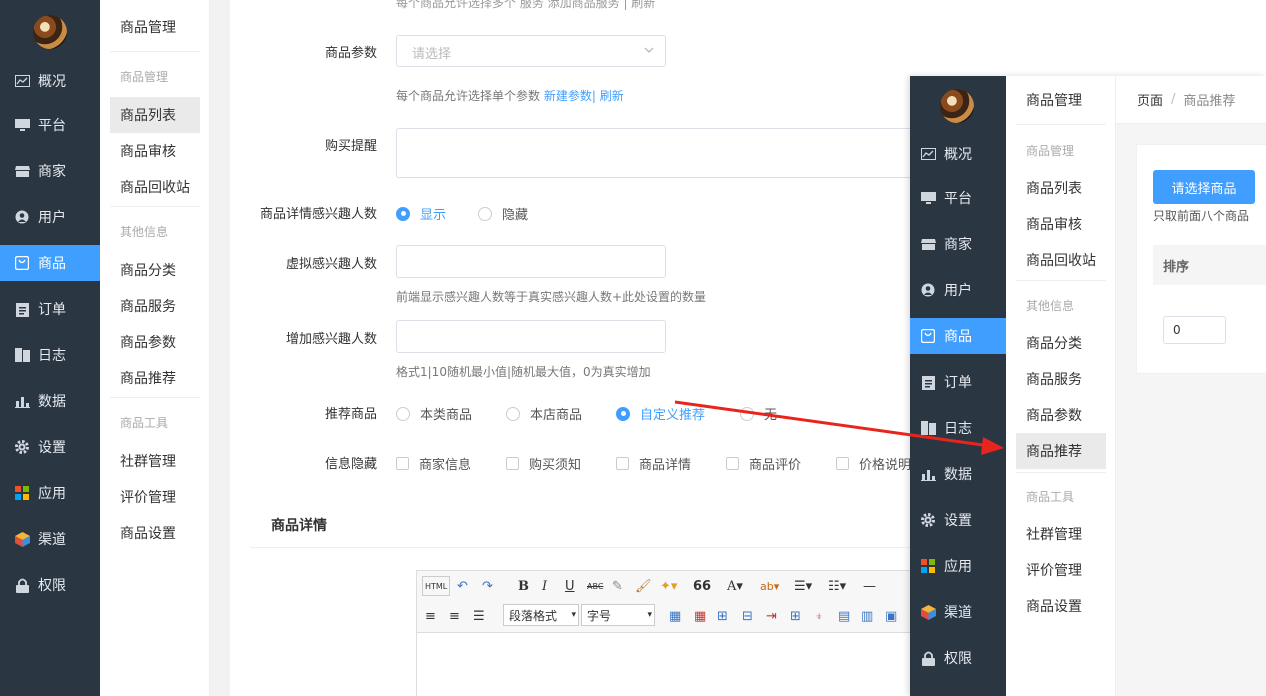 This screenshot has height=696, width=1266. What do you see at coordinates (523, 586) in the screenshot?
I see `bold-button: B` at bounding box center [523, 586].